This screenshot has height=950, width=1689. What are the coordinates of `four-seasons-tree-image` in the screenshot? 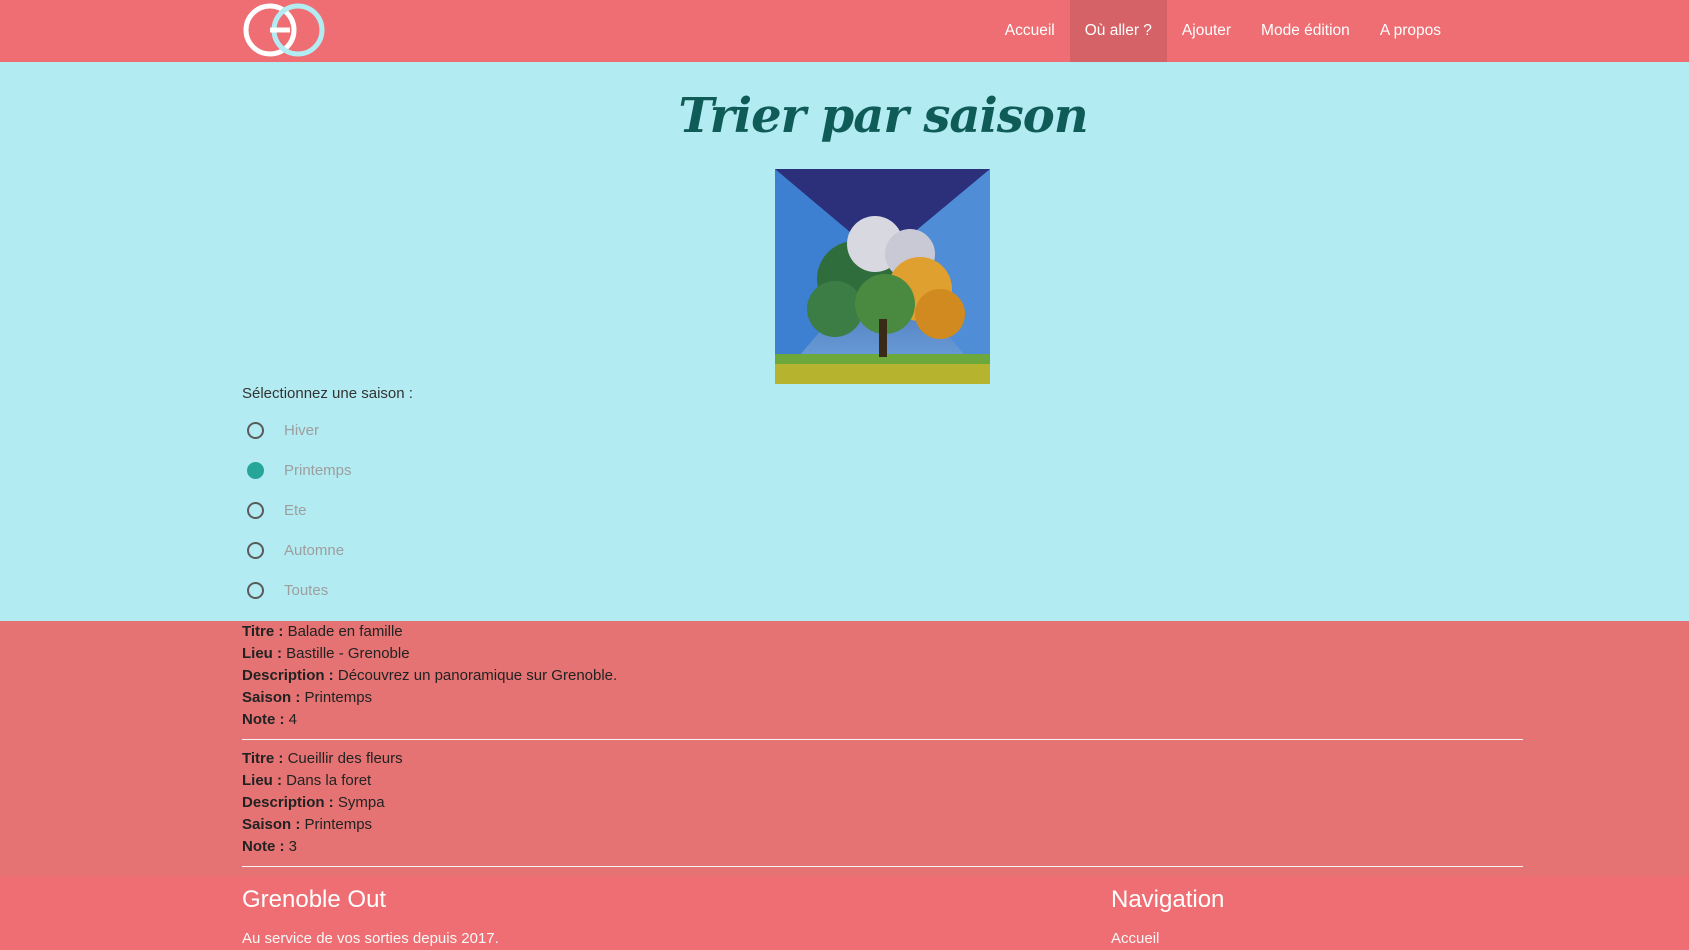 It's located at (882, 276).